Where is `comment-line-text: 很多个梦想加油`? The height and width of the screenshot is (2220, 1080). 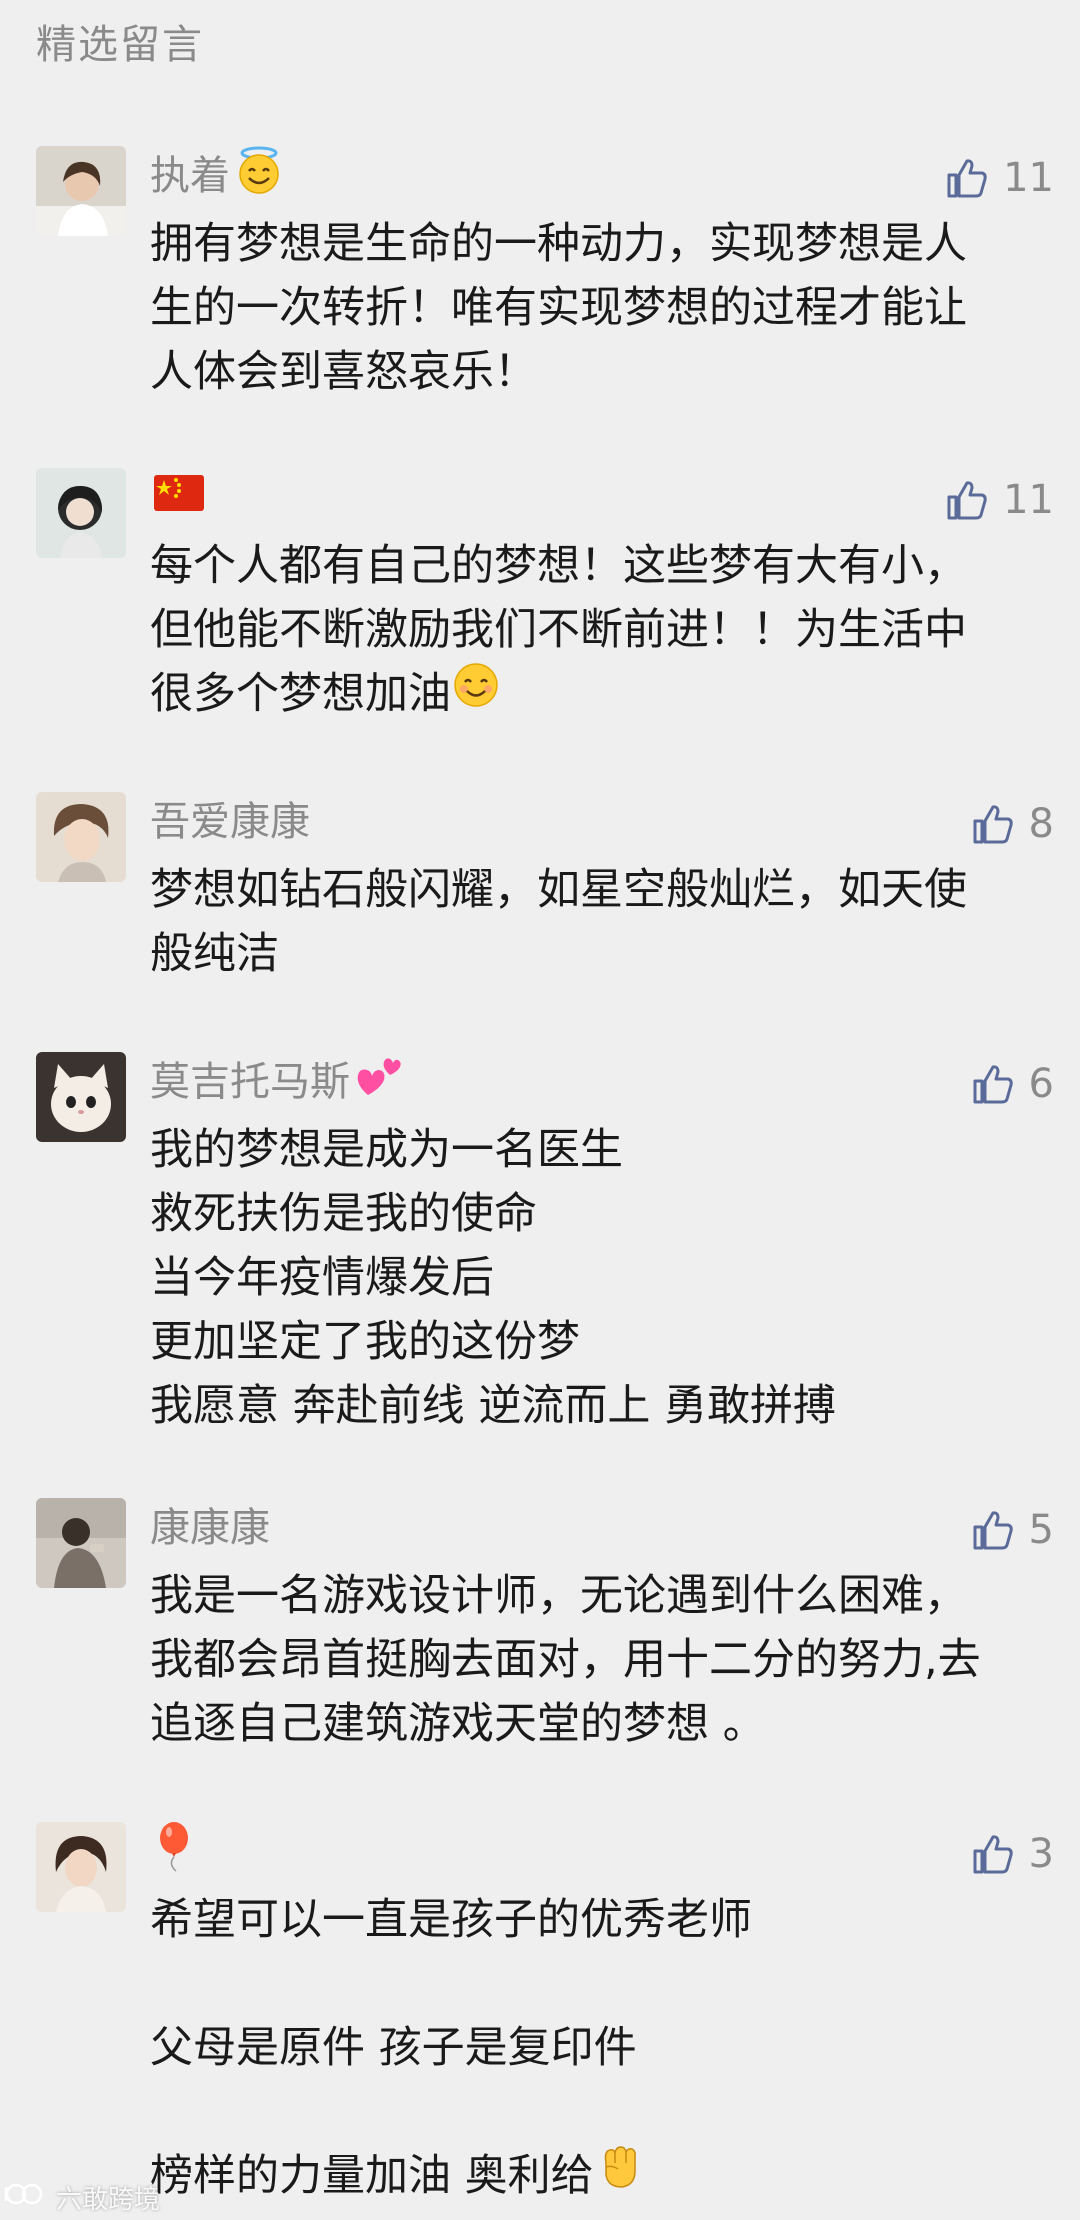
comment-line-text: 很多个梦想加油 is located at coordinates (300, 694).